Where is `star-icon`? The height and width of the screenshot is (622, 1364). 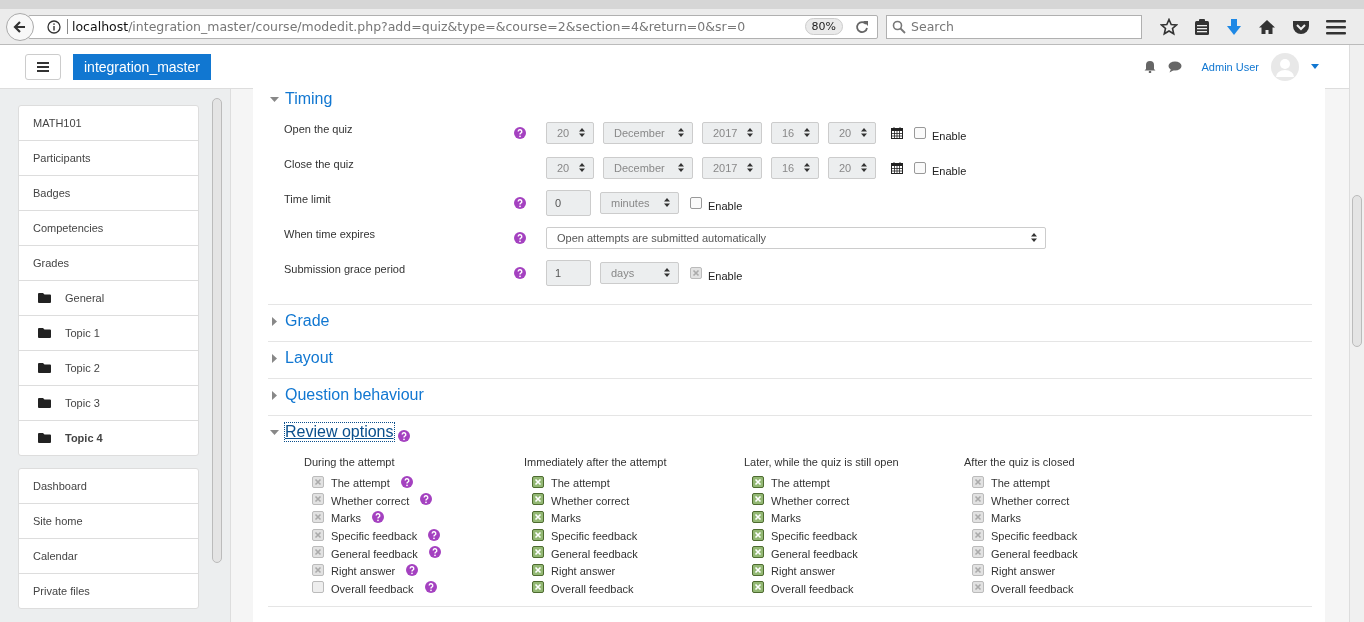 star-icon is located at coordinates (1169, 26).